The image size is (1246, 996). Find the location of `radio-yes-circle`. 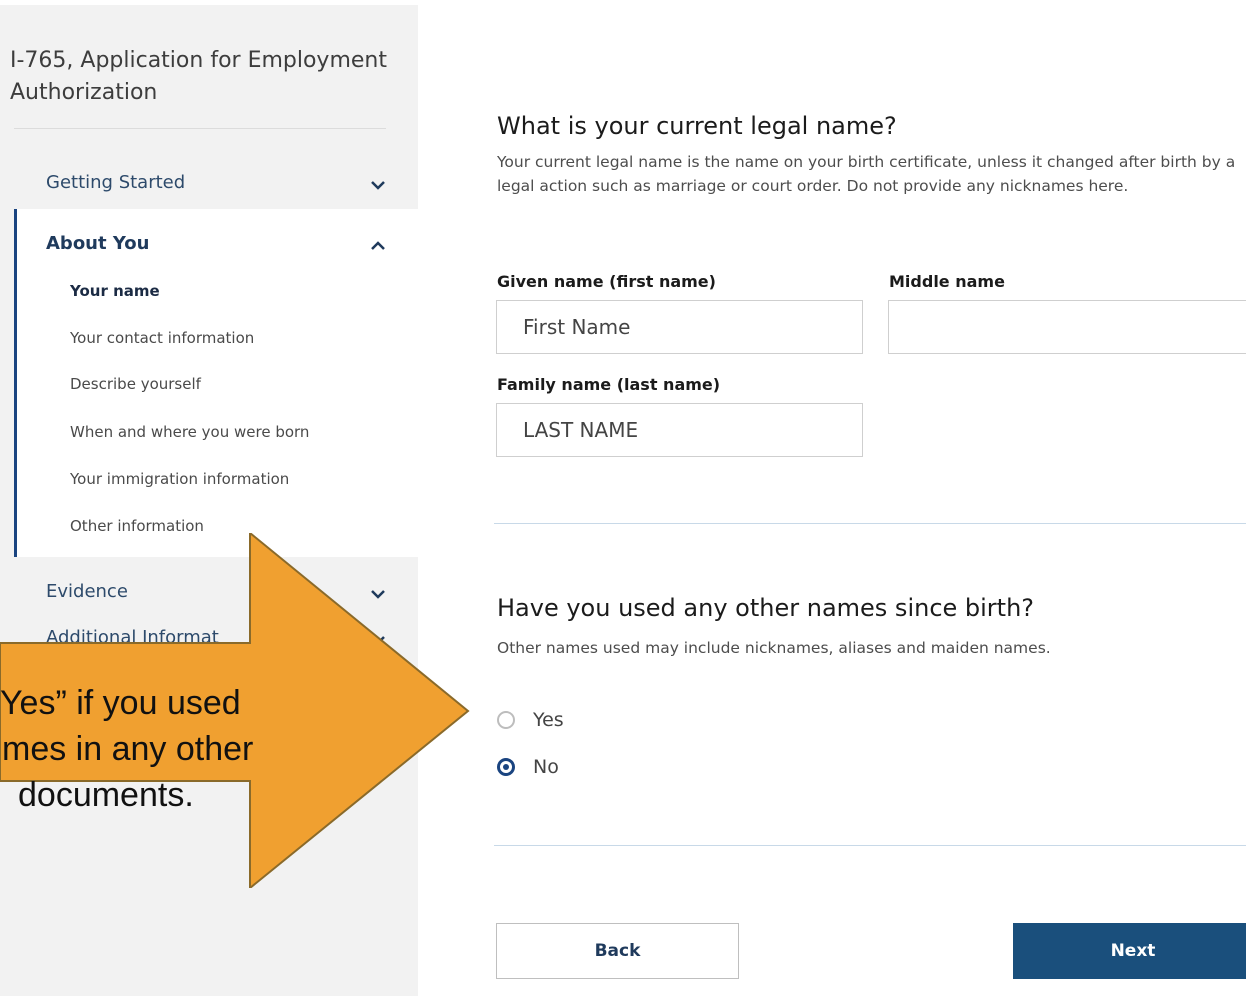

radio-yes-circle is located at coordinates (506, 720).